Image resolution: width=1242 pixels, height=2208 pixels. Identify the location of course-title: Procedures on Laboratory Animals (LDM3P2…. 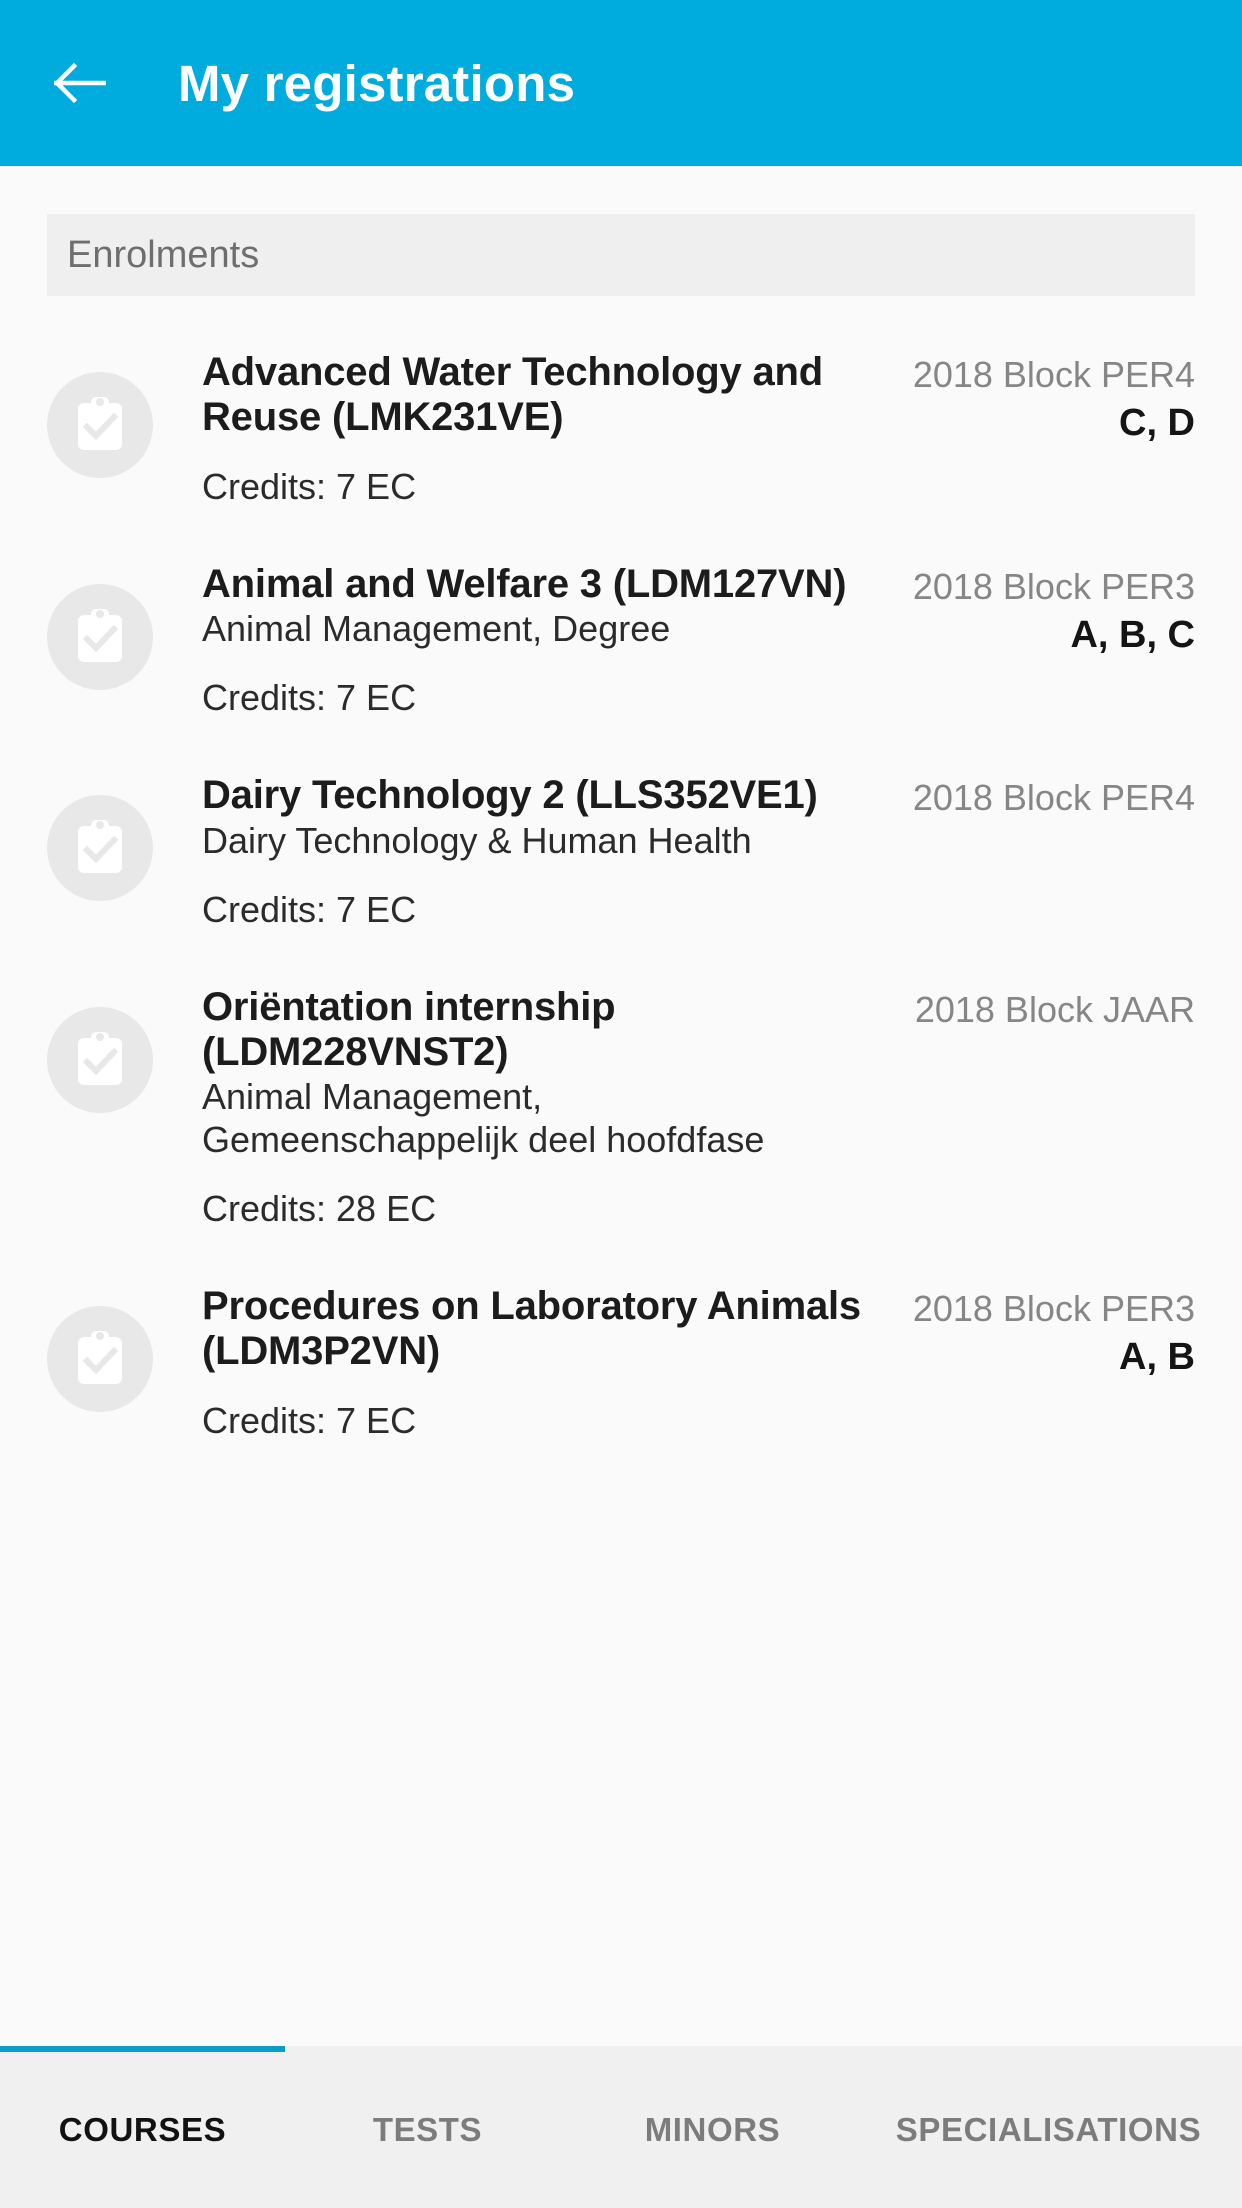
(531, 1328).